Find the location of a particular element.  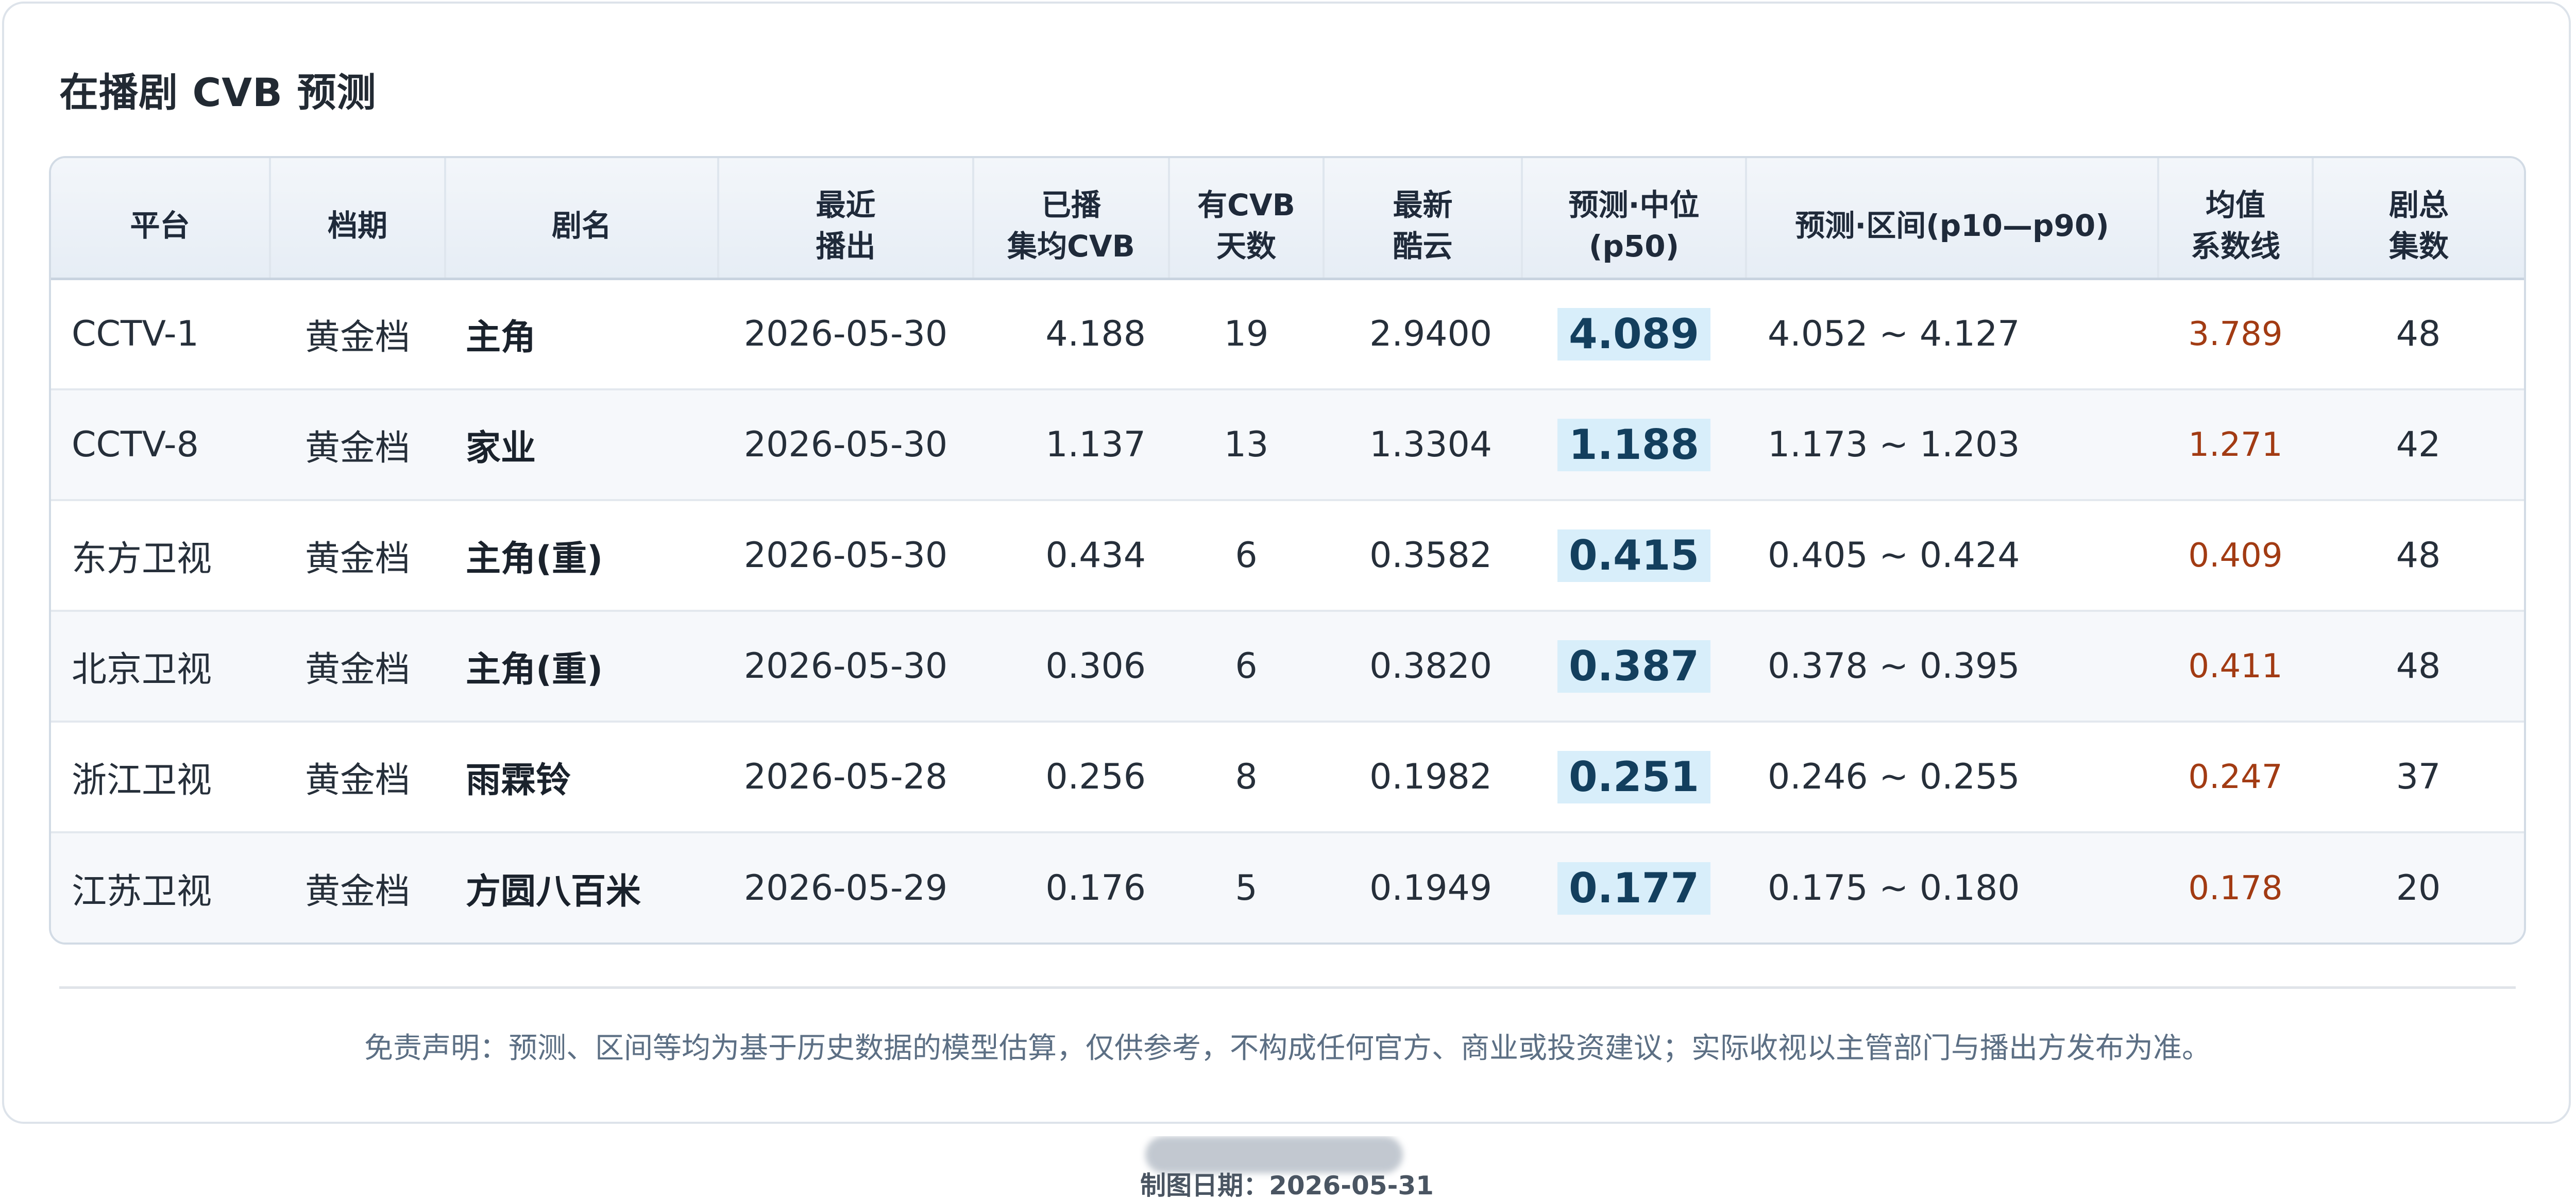

cell-aired-avg-cvb: 4.188 is located at coordinates (1095, 334).